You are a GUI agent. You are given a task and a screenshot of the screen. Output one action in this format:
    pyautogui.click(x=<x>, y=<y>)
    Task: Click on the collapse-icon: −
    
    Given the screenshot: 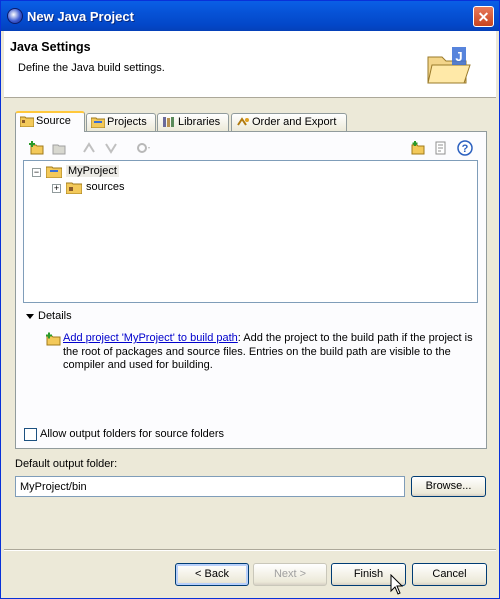 What is the action you would take?
    pyautogui.click(x=36, y=172)
    